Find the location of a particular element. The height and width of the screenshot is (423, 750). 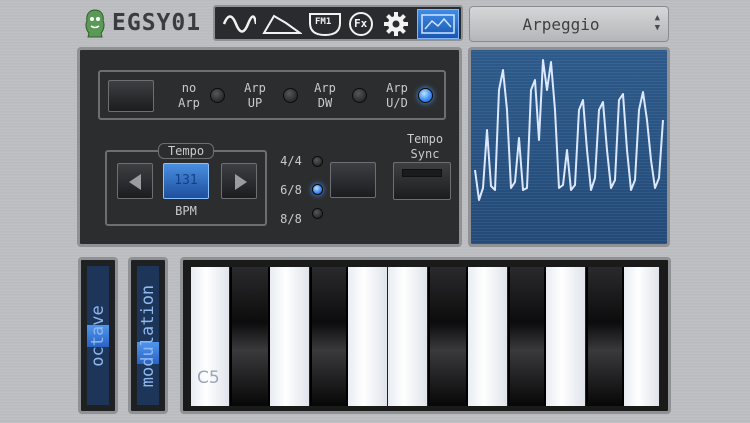

arp-mode-label-updown: Arp U/D is located at coordinates (397, 95).